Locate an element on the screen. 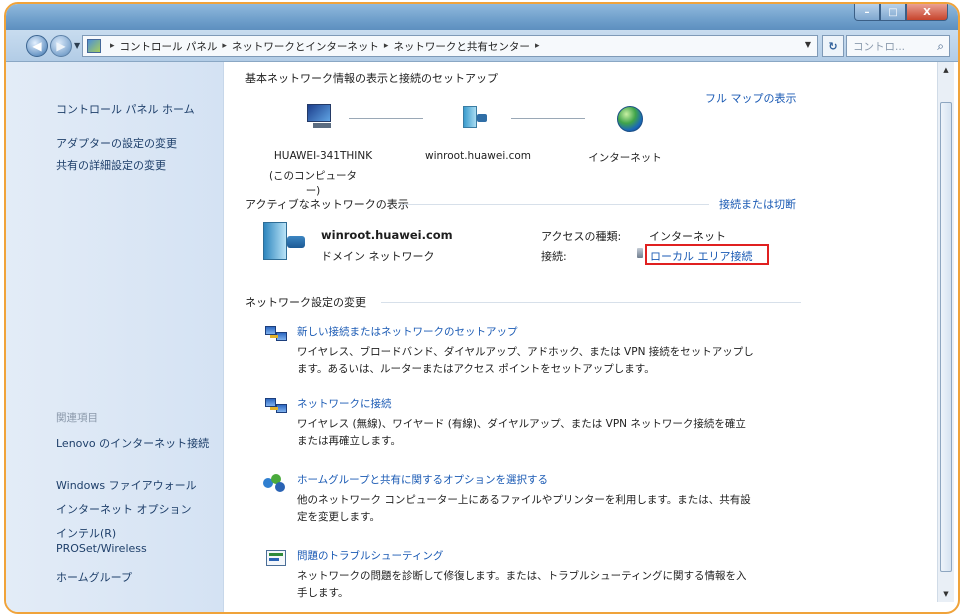 The width and height of the screenshot is (964, 616). task-new-connection-link: 新しい接続またはネットワークのセットアップ is located at coordinates (407, 331).